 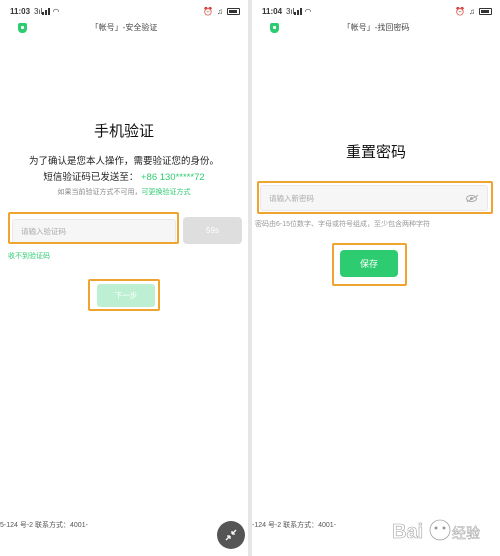 I want to click on svg-text: Bai, so click(x=407, y=532).